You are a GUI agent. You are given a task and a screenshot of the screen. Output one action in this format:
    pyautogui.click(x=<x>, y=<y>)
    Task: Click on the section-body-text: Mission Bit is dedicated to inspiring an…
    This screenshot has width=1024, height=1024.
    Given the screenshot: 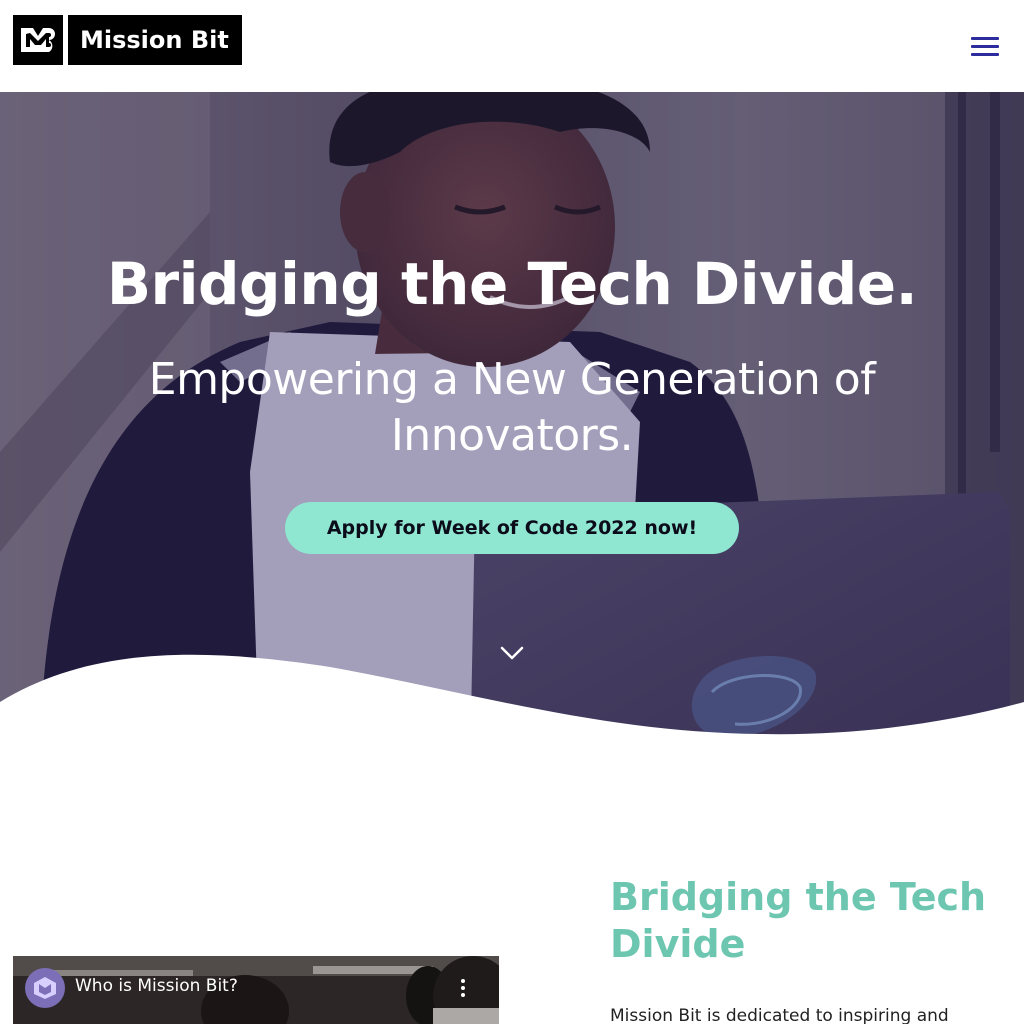 What is the action you would take?
    pyautogui.click(x=779, y=1015)
    